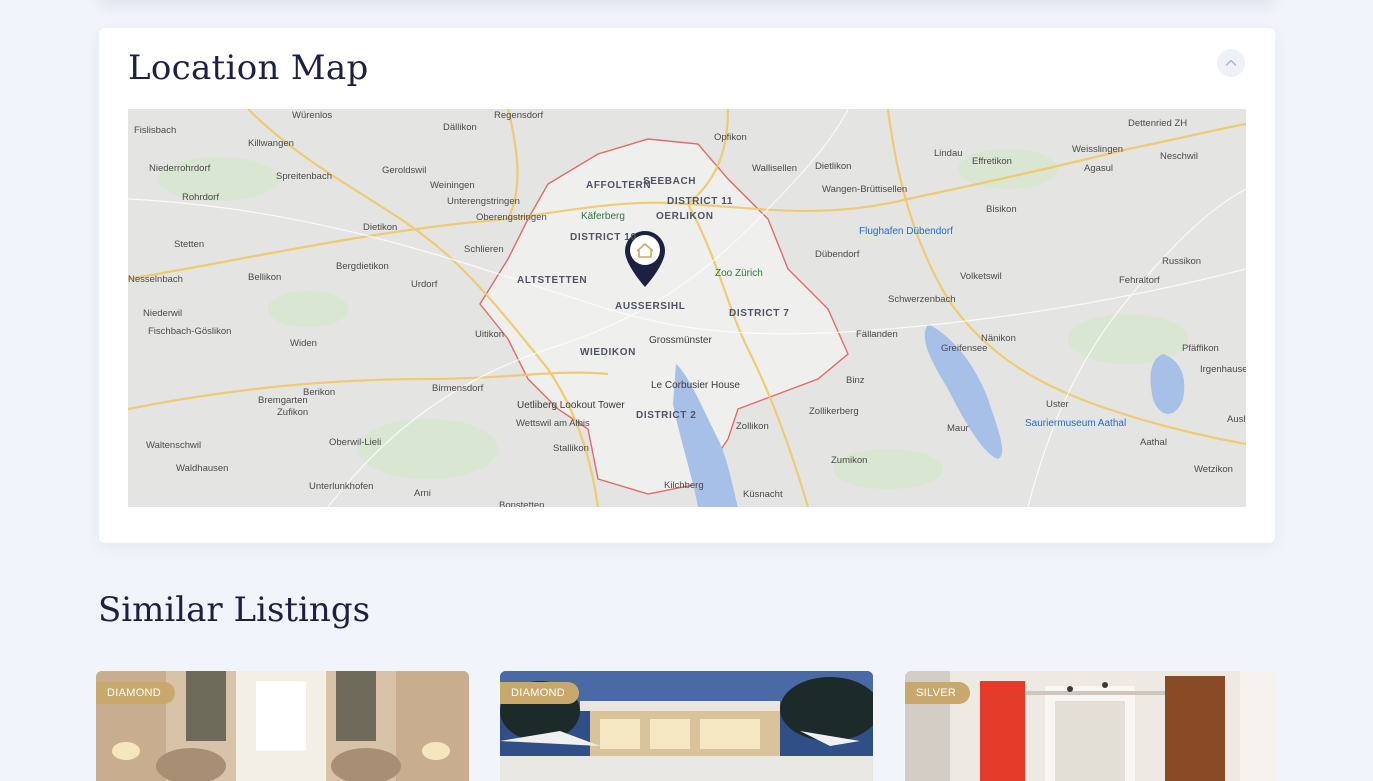 Image resolution: width=1373 pixels, height=781 pixels. I want to click on map-place-label: Bellikon, so click(265, 277).